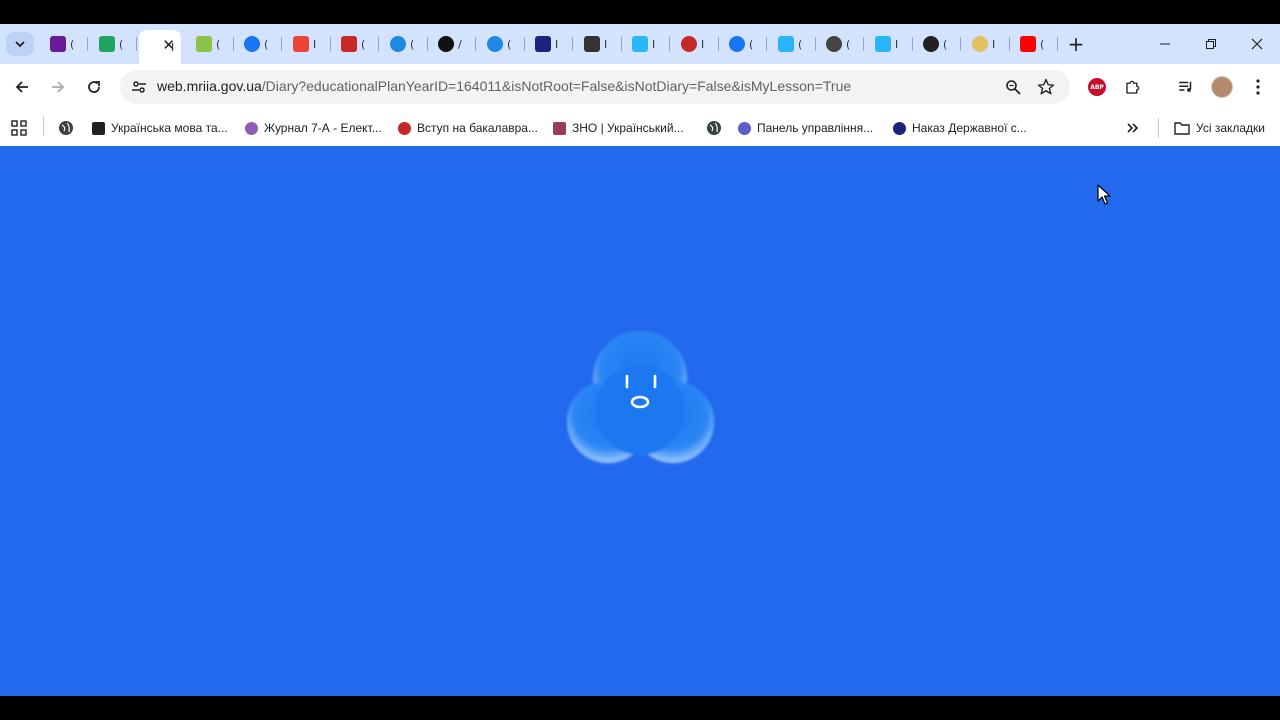 Image resolution: width=1280 pixels, height=720 pixels. I want to click on menu-button, so click(1258, 87).